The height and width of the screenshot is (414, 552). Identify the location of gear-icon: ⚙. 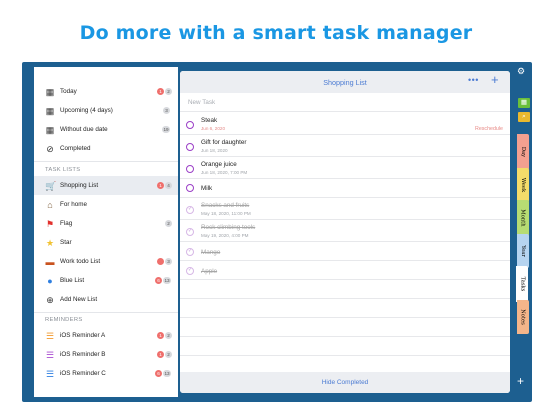
(521, 71).